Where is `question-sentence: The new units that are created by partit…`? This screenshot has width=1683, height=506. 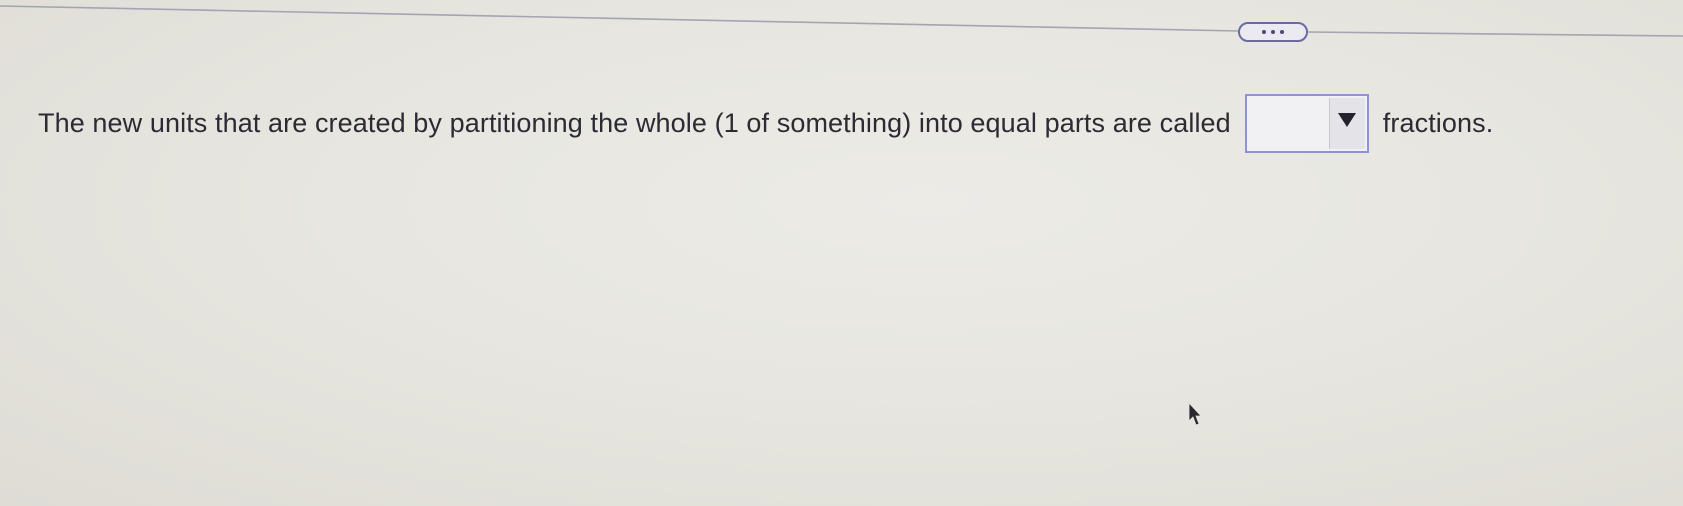 question-sentence: The new units that are created by partit… is located at coordinates (765, 123).